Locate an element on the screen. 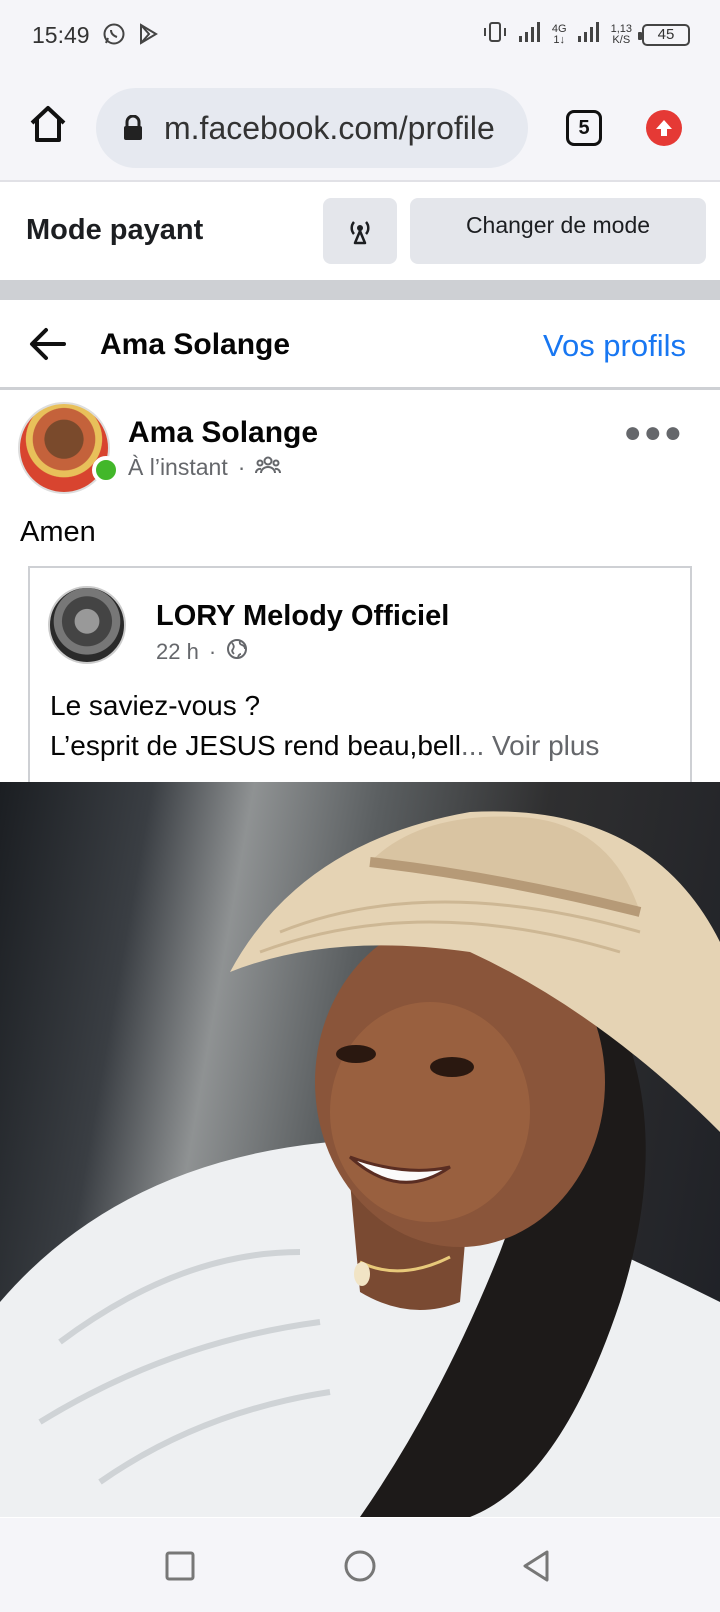  triangle-back-icon is located at coordinates (536, 1566).